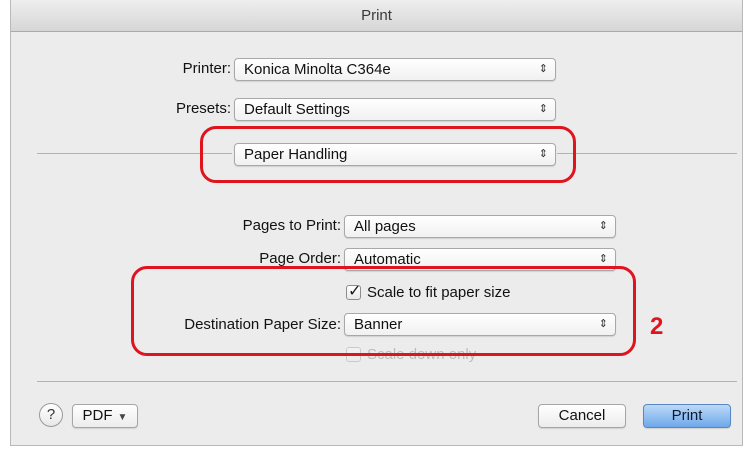 This screenshot has height=450, width=751. What do you see at coordinates (687, 416) in the screenshot?
I see `print-button: Print` at bounding box center [687, 416].